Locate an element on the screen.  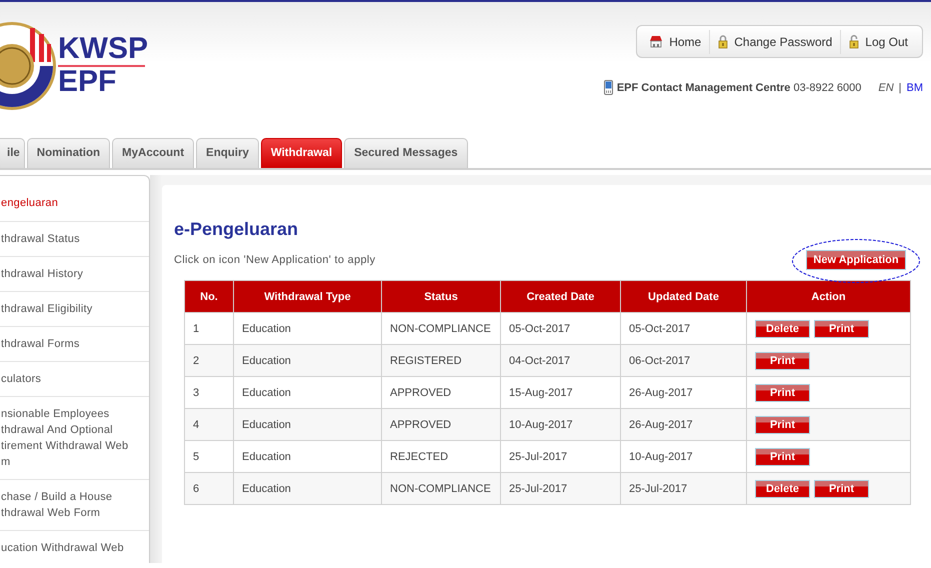
nav-link: Home is located at coordinates (679, 42).